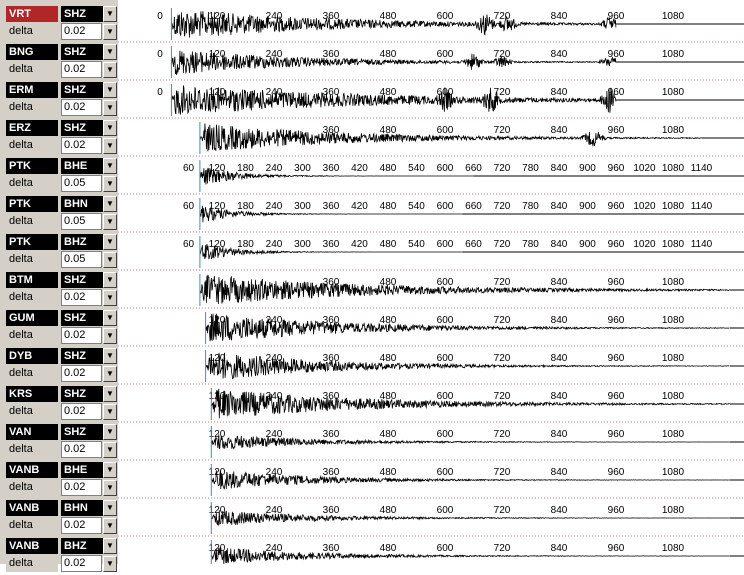  What do you see at coordinates (60, 328) in the screenshot?
I see `channel-row: GUM SHZ delta 0.02 ▼ ▼` at bounding box center [60, 328].